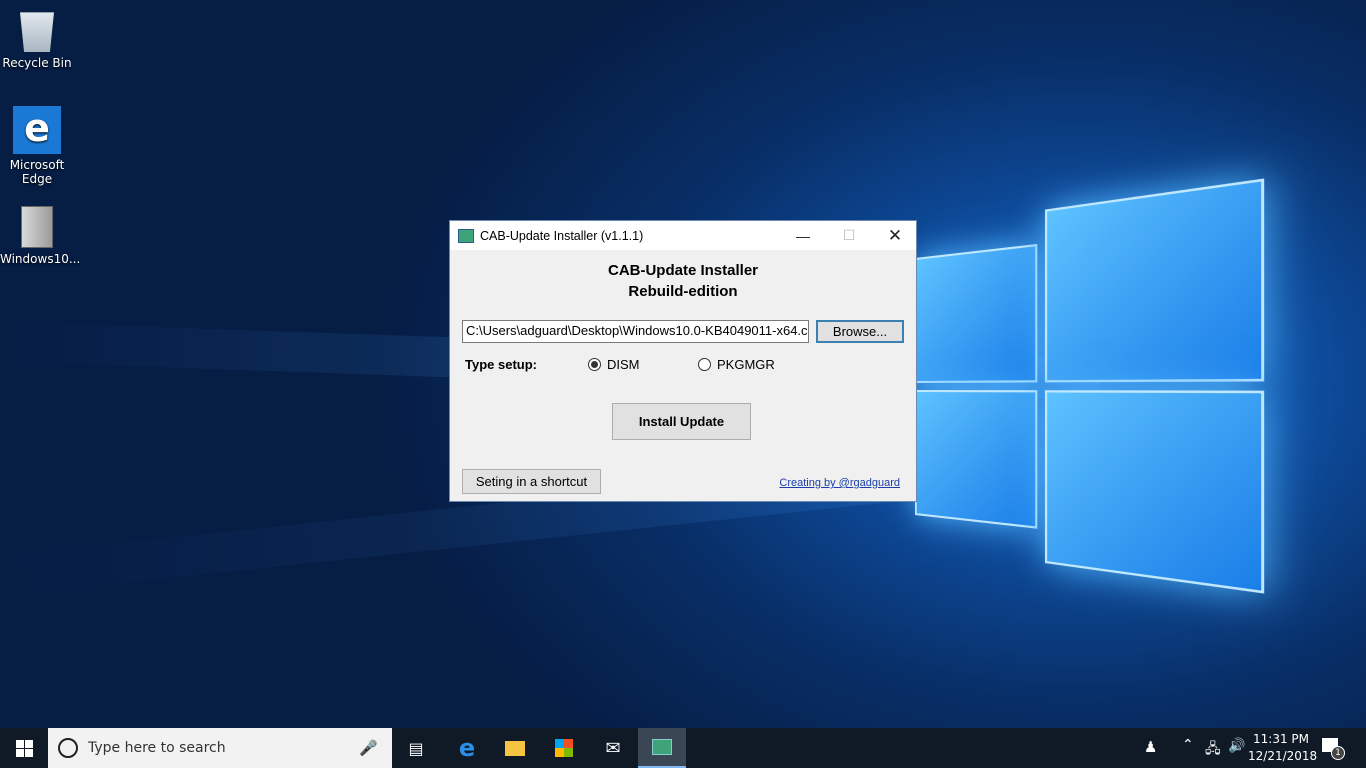 The image size is (1366, 768). I want to click on taskbar-mail: ✉, so click(613, 748).